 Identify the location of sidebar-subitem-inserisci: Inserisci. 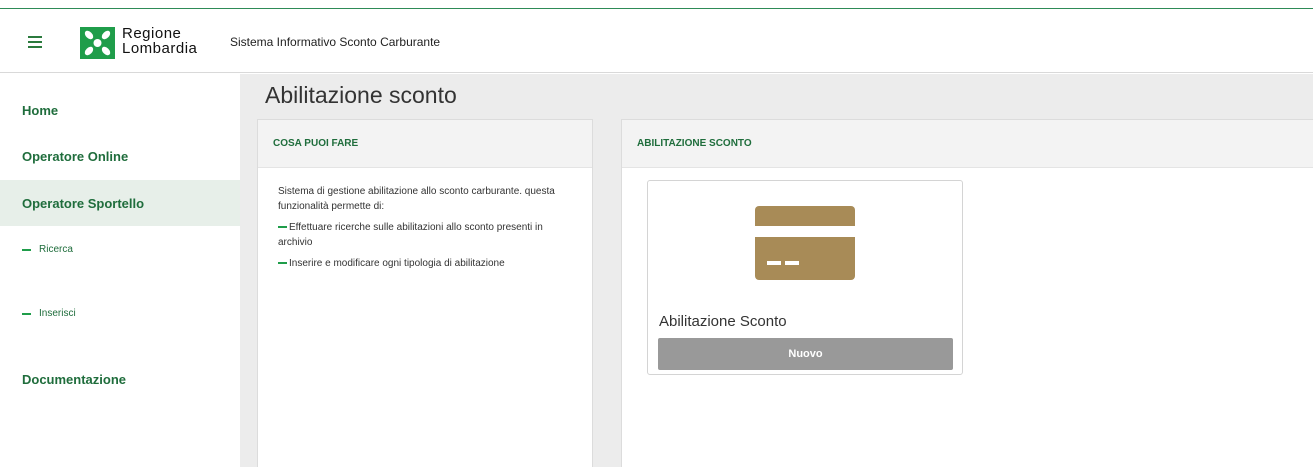
(49, 313).